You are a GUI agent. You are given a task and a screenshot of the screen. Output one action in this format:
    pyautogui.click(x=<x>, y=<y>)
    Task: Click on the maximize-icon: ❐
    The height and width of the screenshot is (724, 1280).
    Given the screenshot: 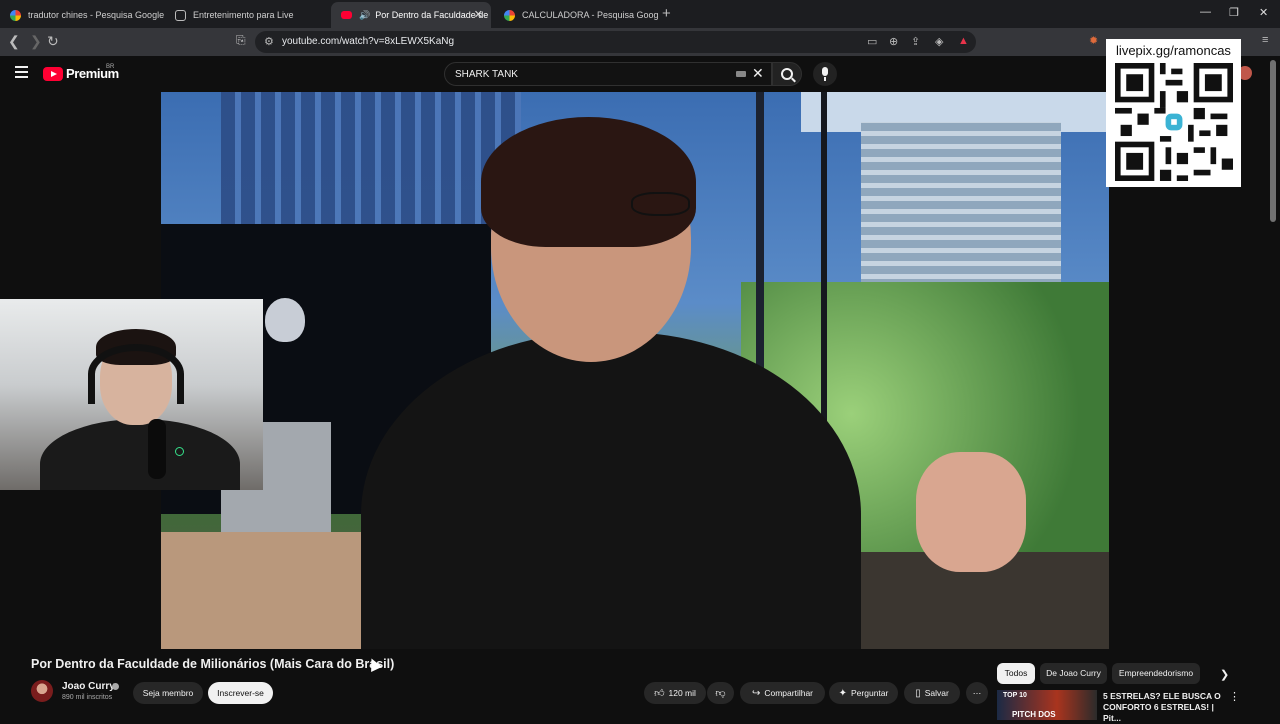 What is the action you would take?
    pyautogui.click(x=1234, y=12)
    